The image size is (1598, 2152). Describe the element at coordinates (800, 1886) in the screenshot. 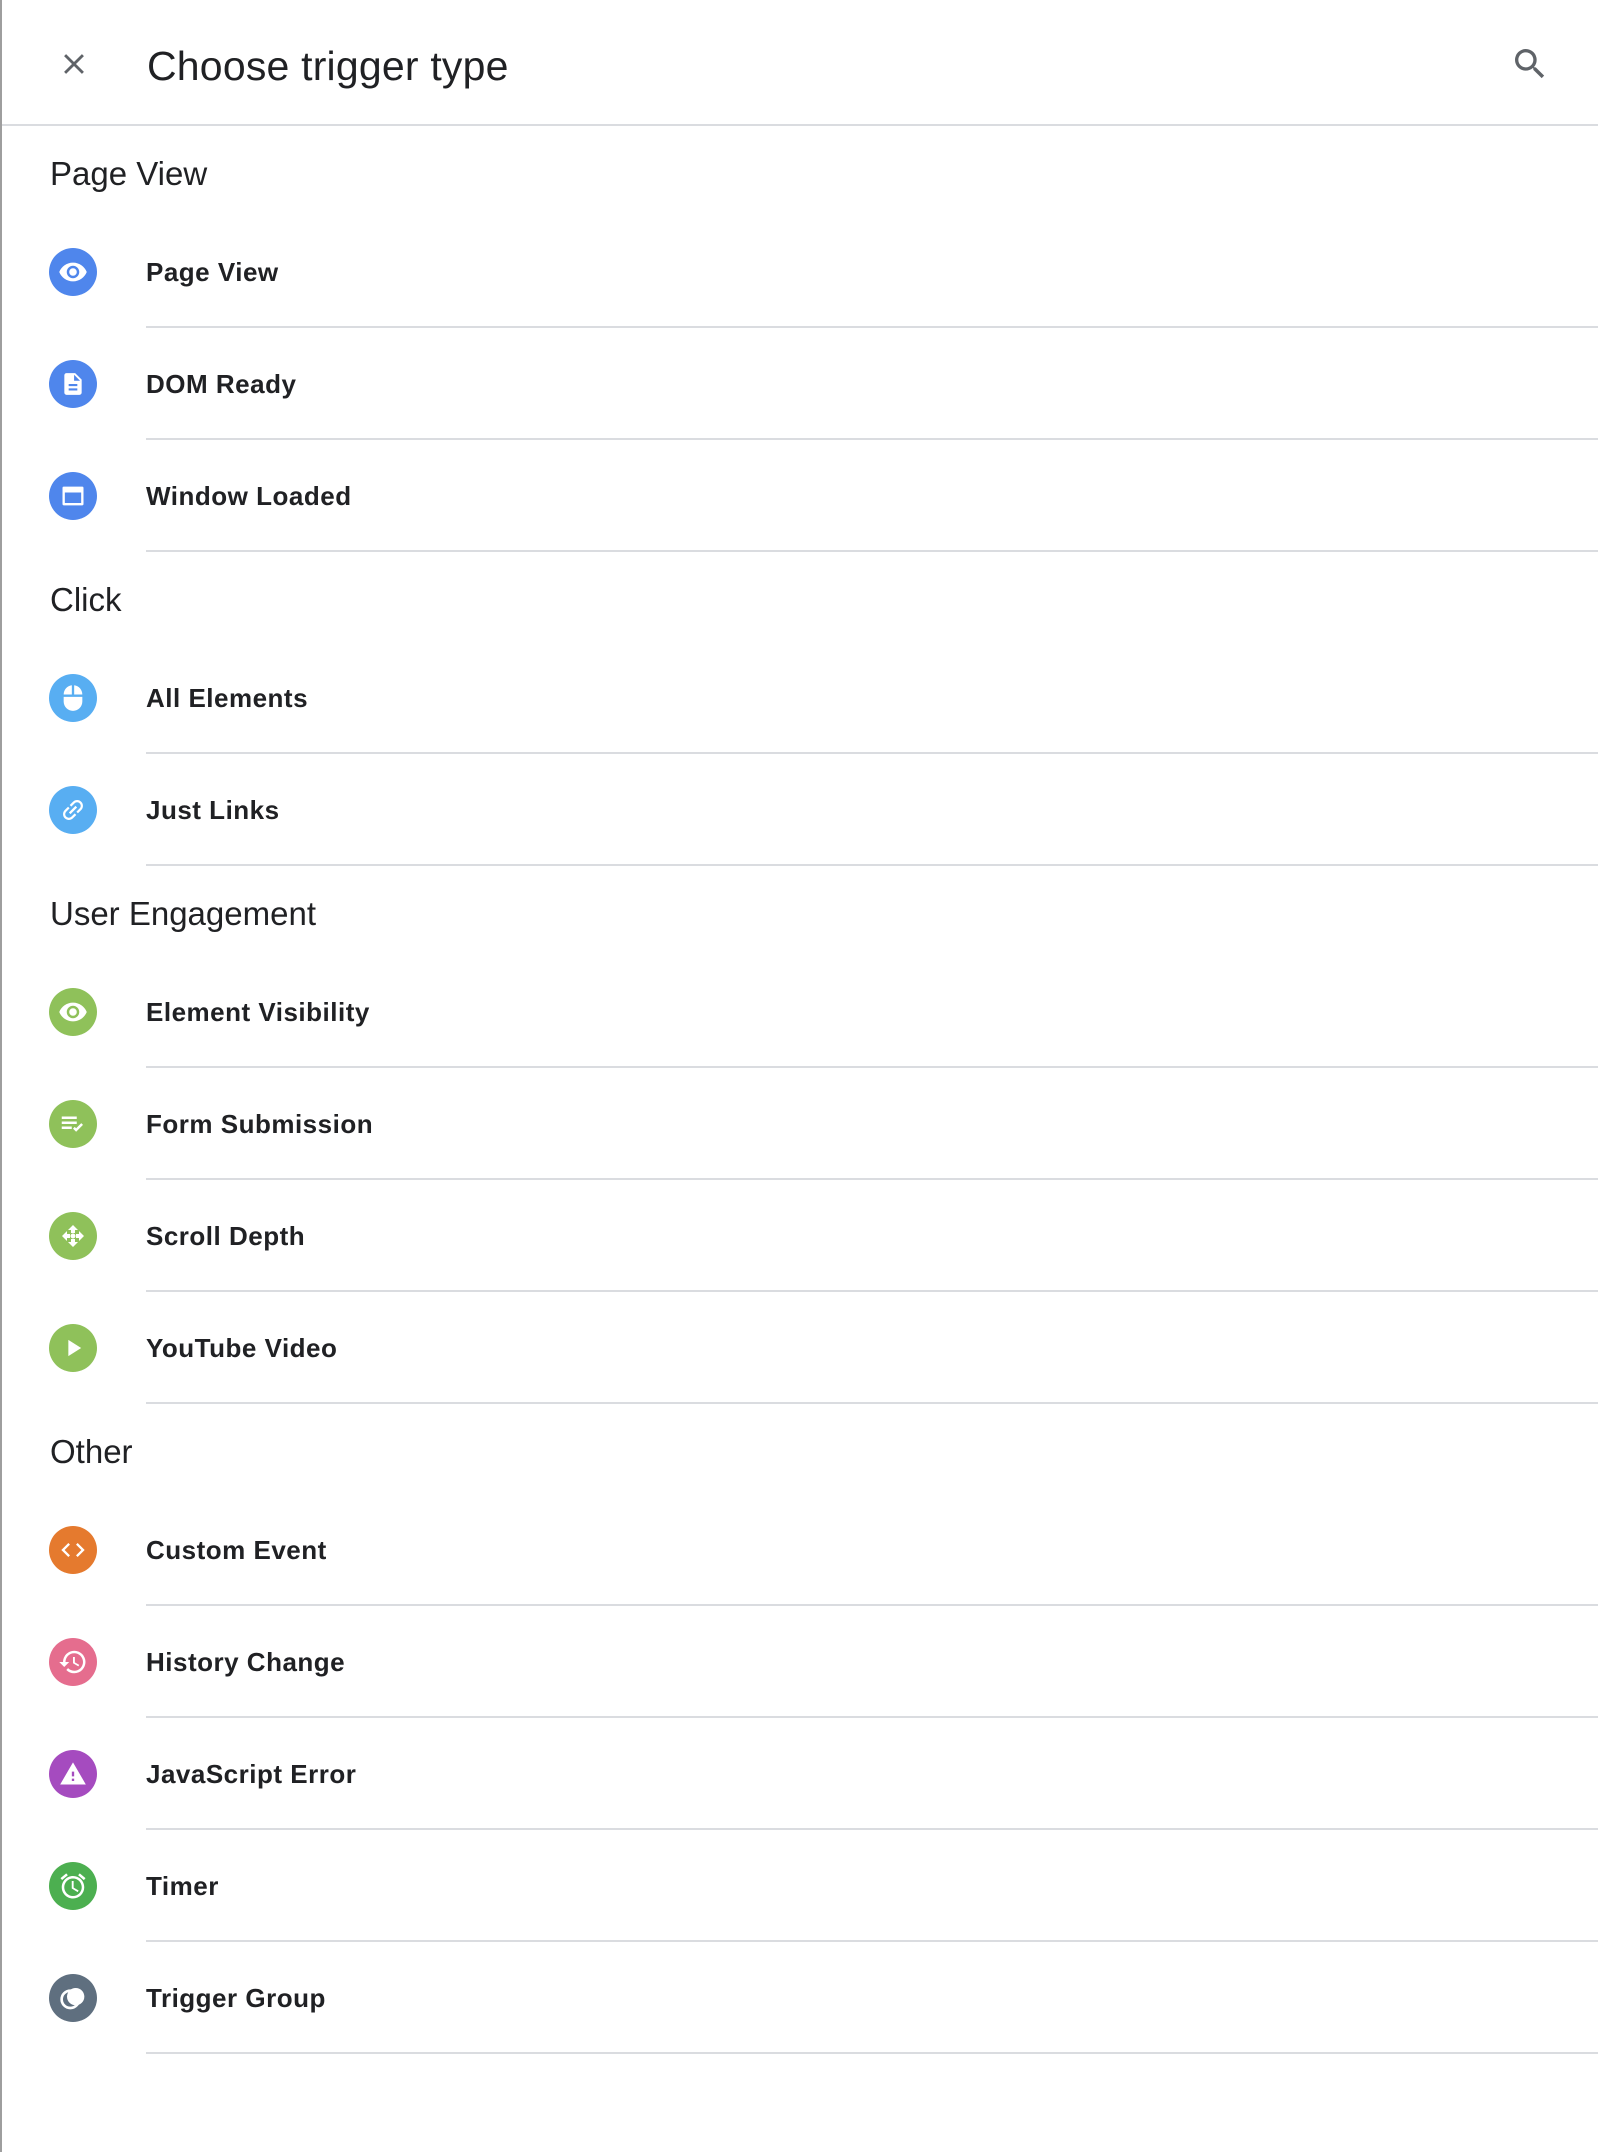

I see `trigger-item-timer: Timer` at that location.